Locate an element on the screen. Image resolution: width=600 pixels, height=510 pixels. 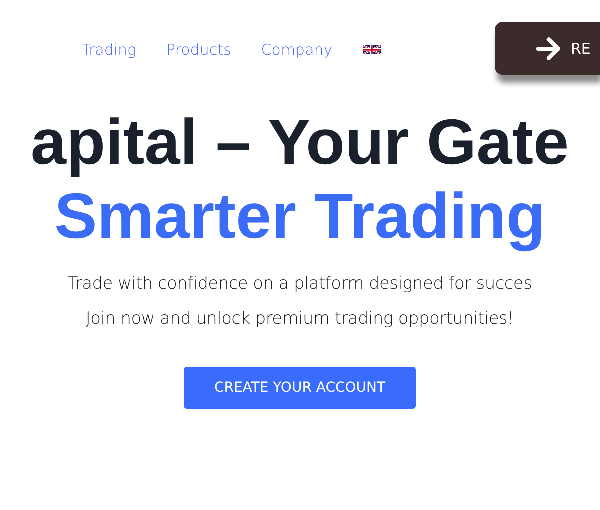
hero-title: apital – Your Gate is located at coordinates (300, 142).